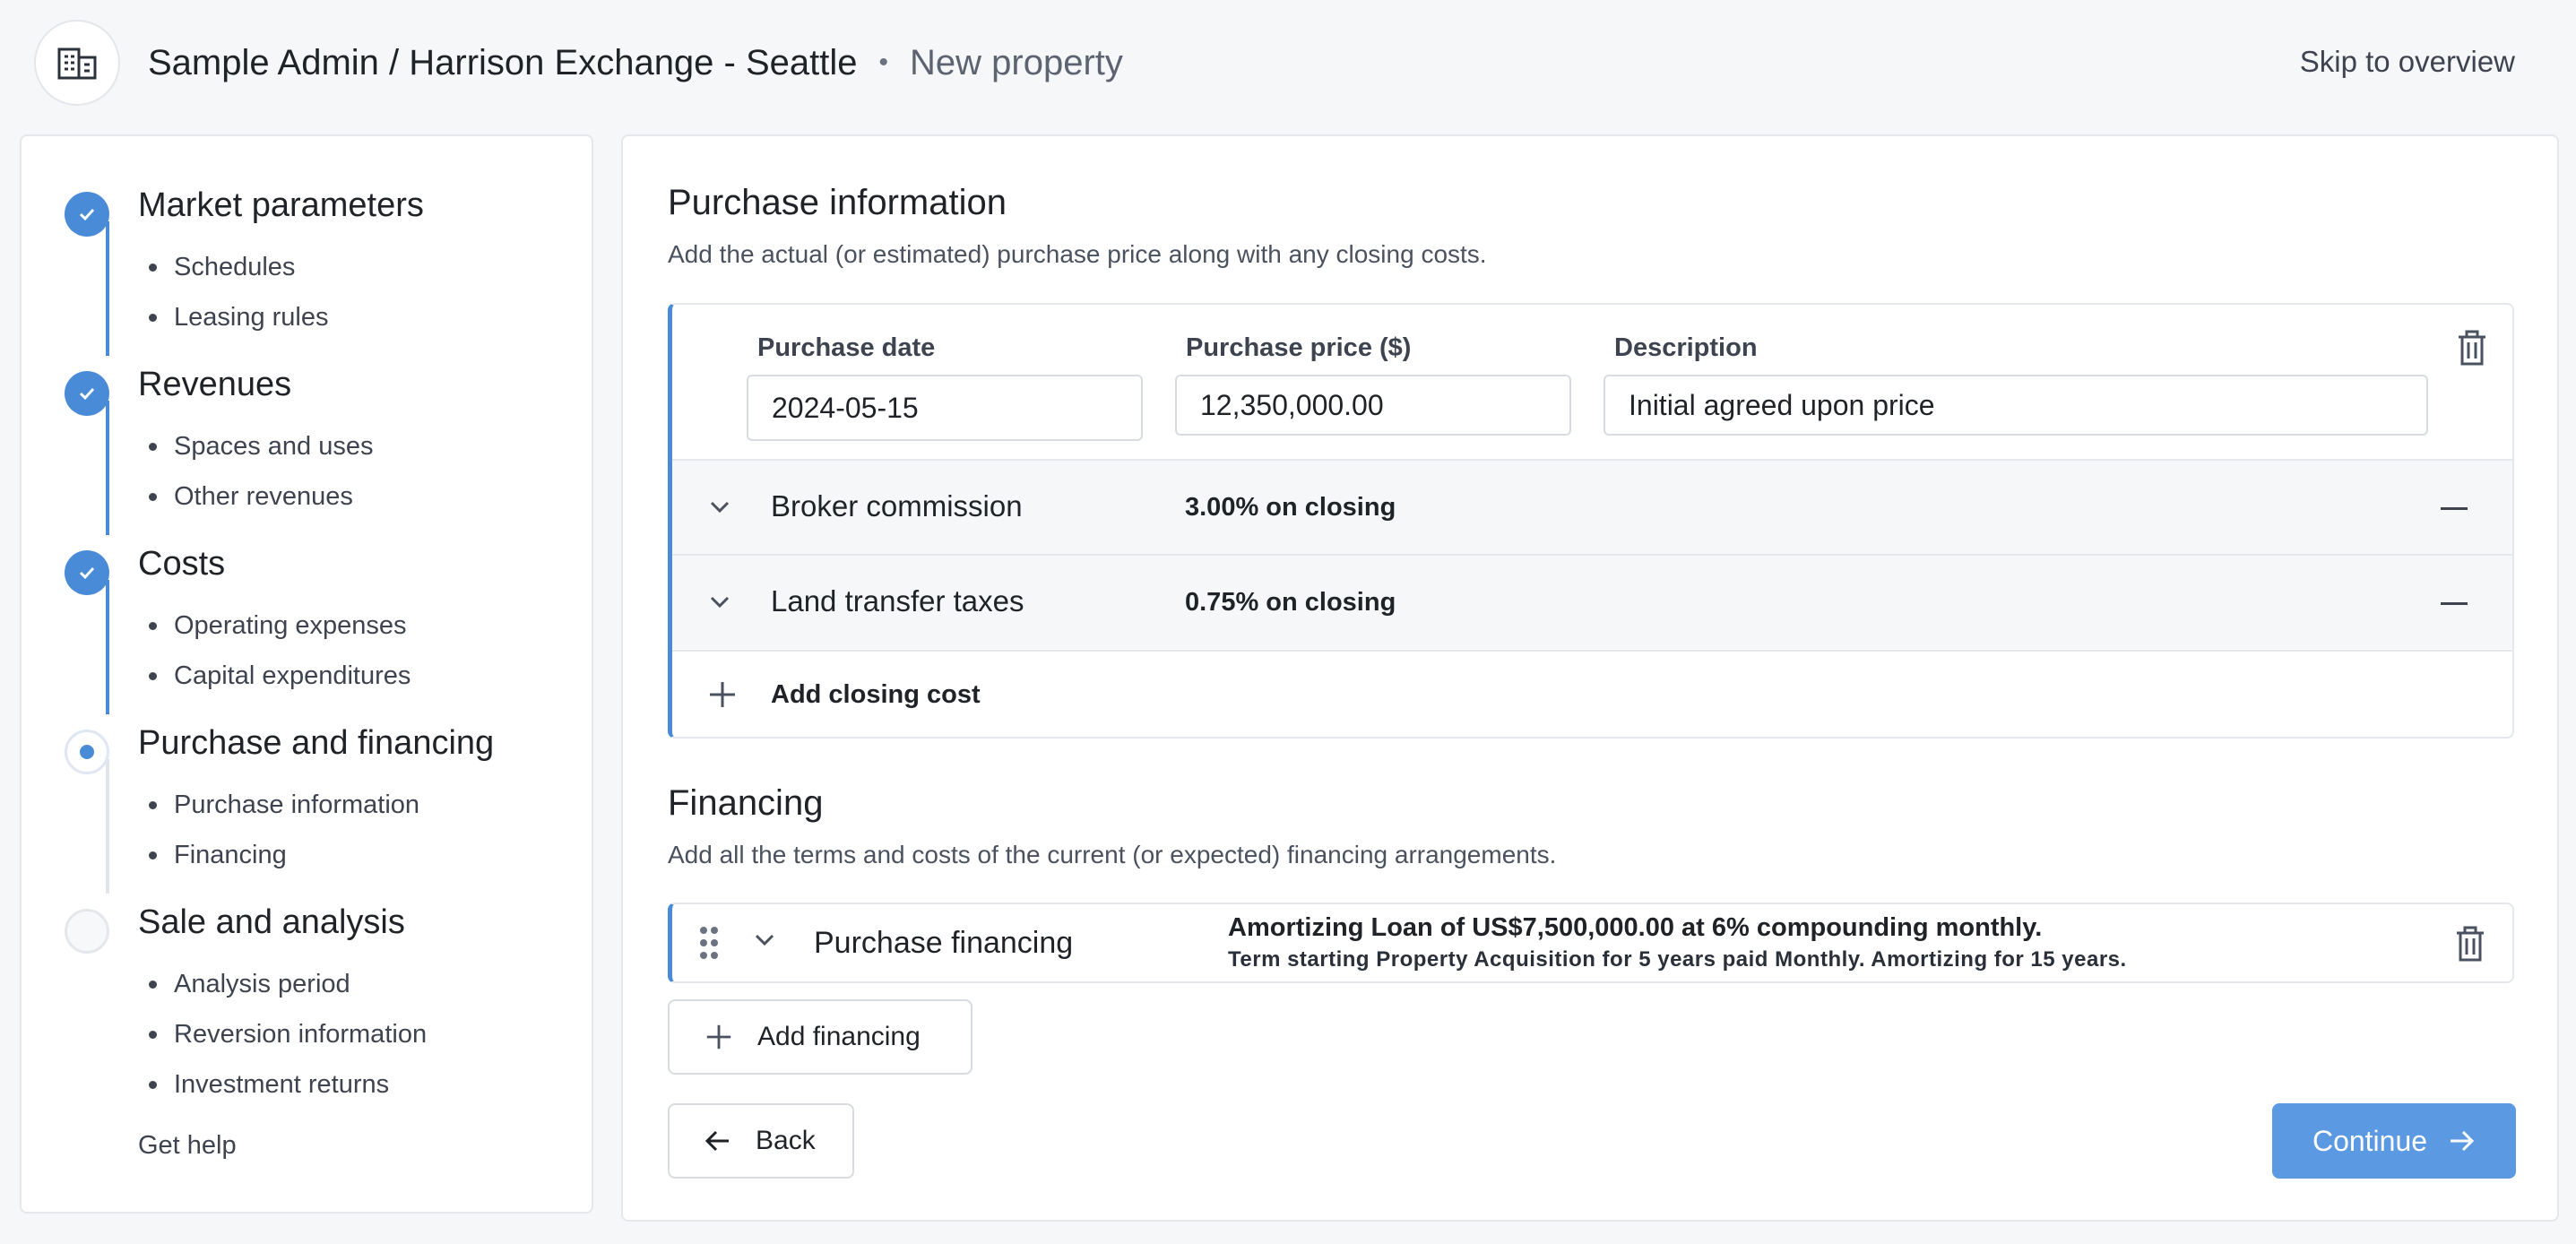 The height and width of the screenshot is (1244, 2576). What do you see at coordinates (260, 496) in the screenshot?
I see `step-subitem: Other revenues` at bounding box center [260, 496].